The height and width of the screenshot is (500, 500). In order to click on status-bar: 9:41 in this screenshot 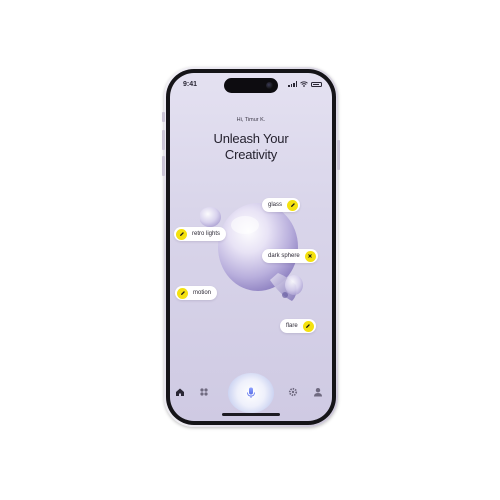, I will do `click(251, 85)`.